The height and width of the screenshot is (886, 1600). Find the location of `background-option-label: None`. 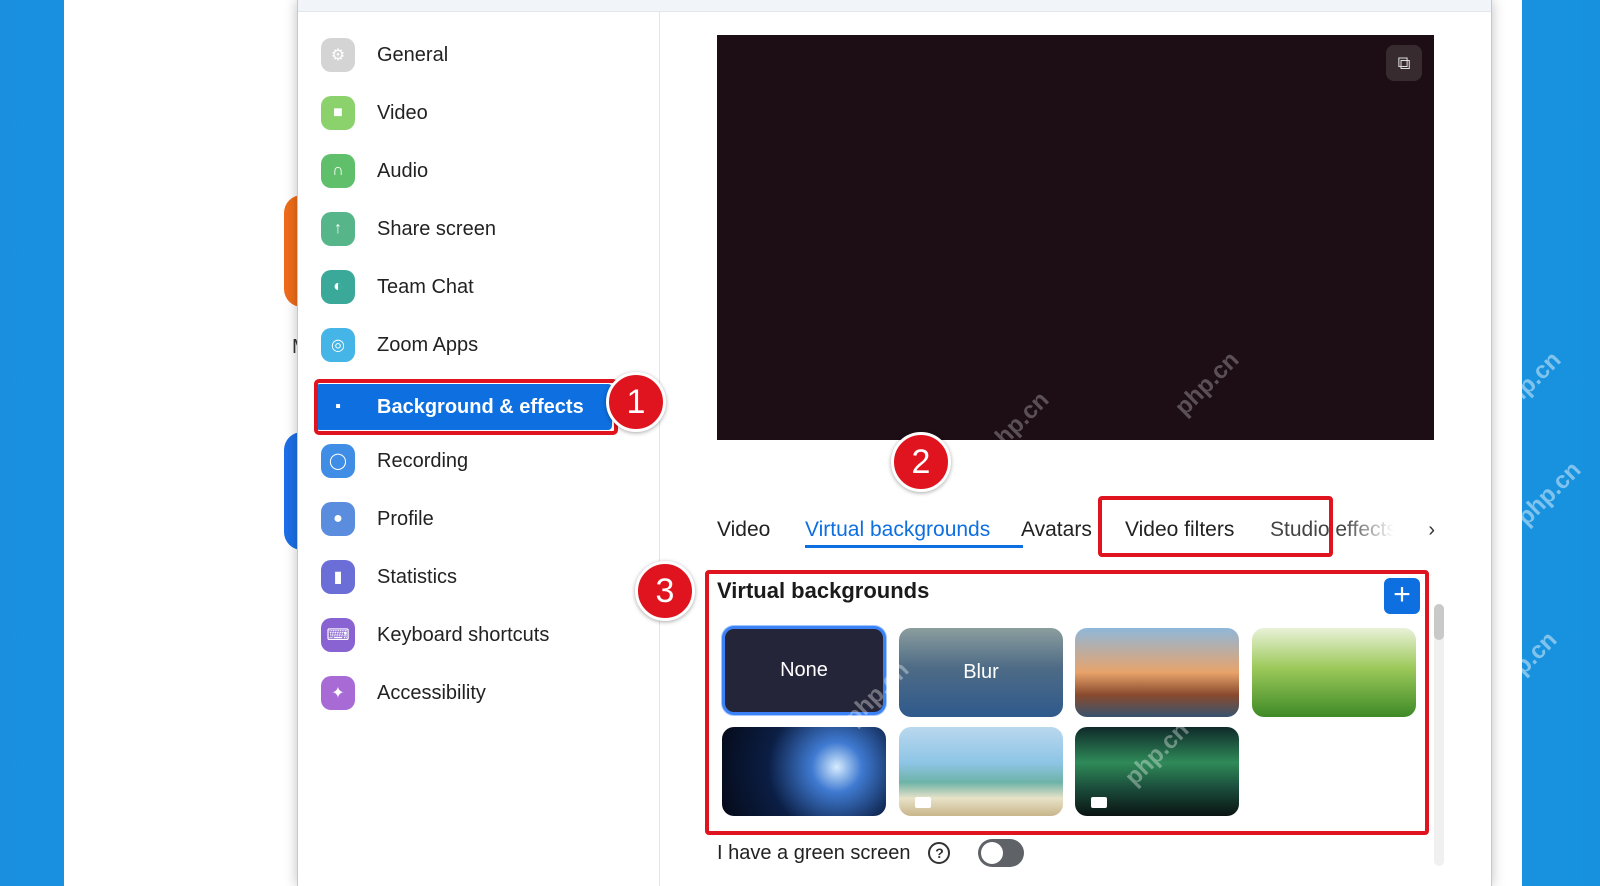

background-option-label: None is located at coordinates (804, 670).